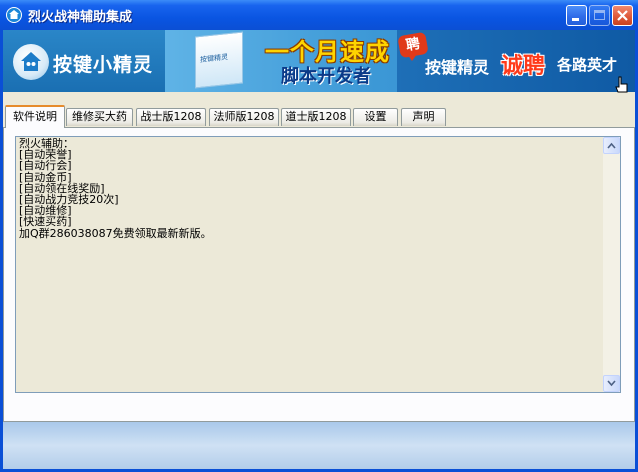 The width and height of the screenshot is (638, 472). I want to click on maximize-button, so click(599, 15).